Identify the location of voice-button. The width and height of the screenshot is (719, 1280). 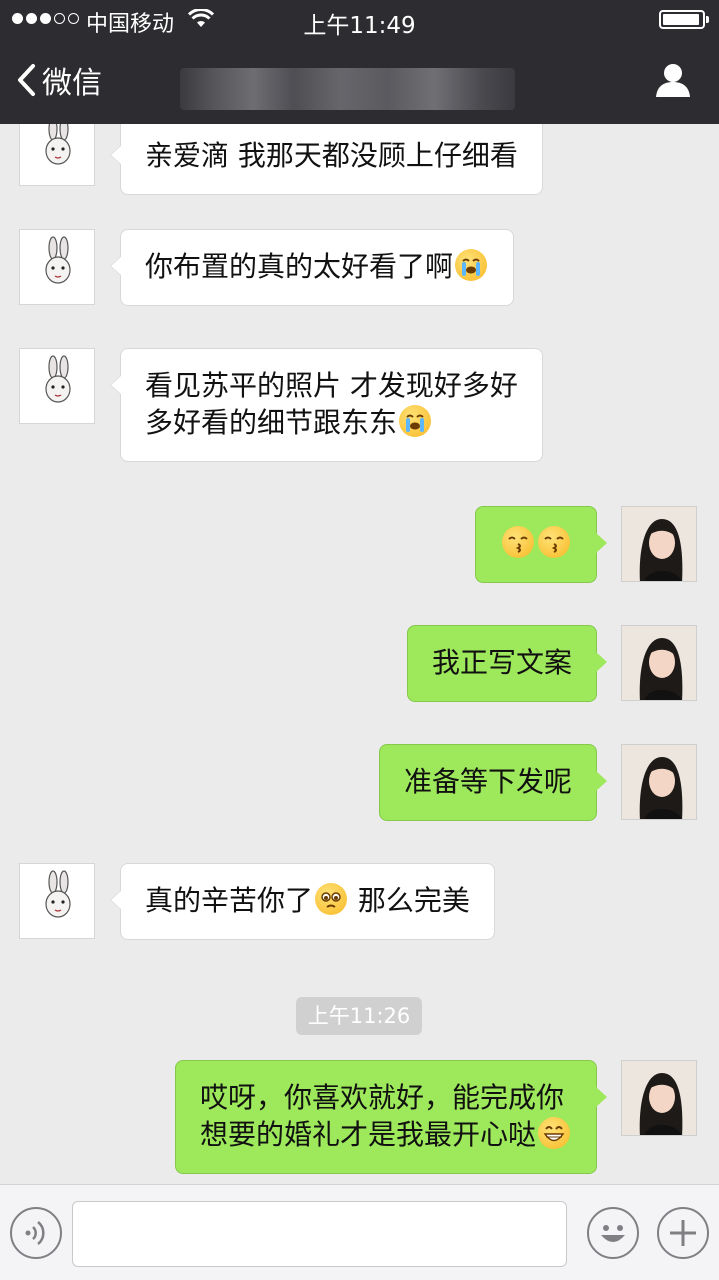
(36, 1233).